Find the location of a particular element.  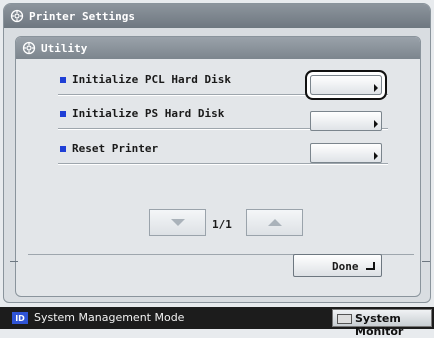

status-bar: ID System Management Mode System Monitor is located at coordinates (217, 322).